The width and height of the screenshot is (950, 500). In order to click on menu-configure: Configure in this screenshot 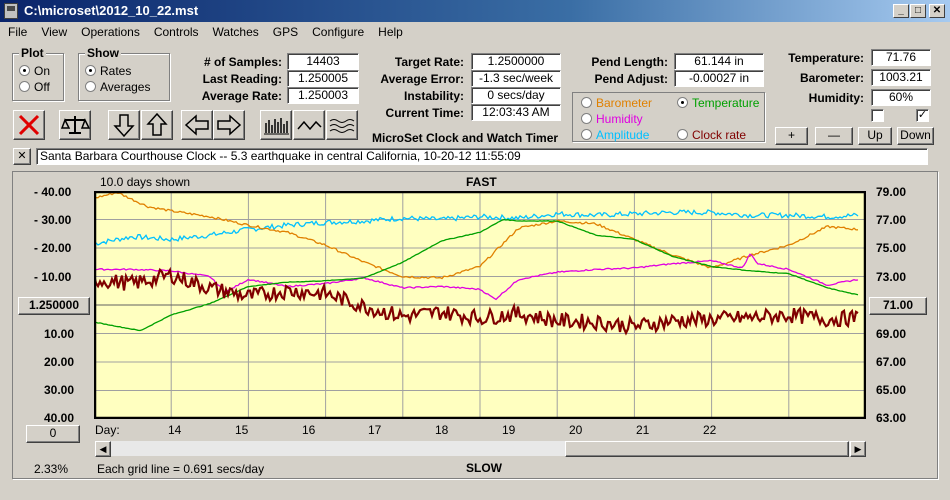, I will do `click(337, 30)`.